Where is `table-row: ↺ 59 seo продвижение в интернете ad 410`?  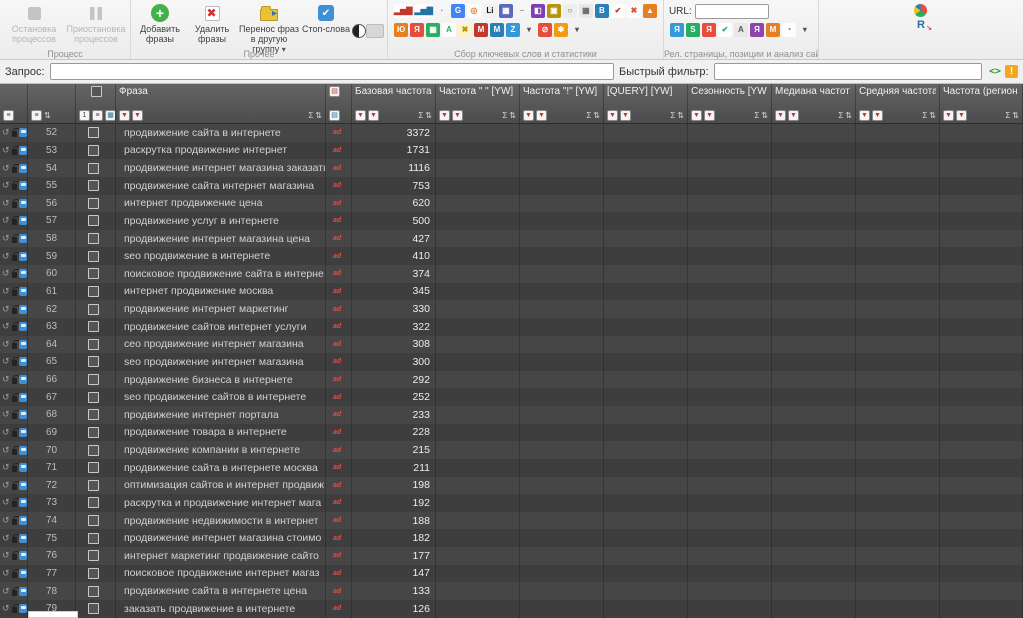 table-row: ↺ 59 seo продвижение в интернете ad 410 is located at coordinates (511, 256).